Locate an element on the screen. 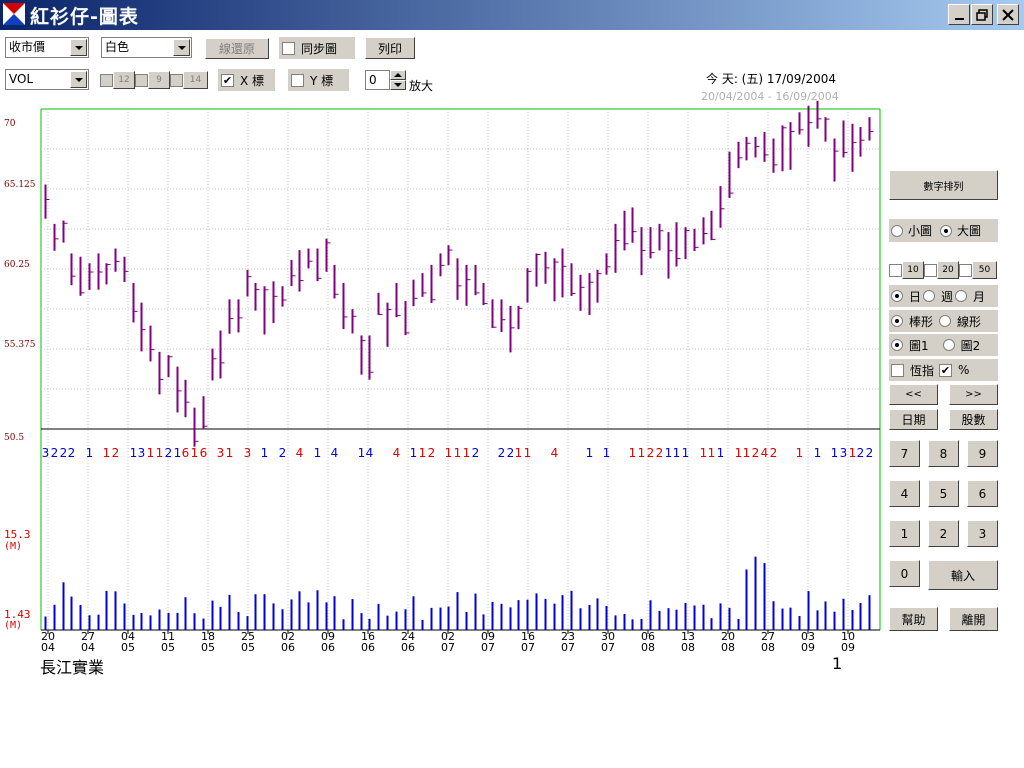 Image resolution: width=1024 pixels, height=768 pixels. keypad-8-button: 8 is located at coordinates (943, 453).